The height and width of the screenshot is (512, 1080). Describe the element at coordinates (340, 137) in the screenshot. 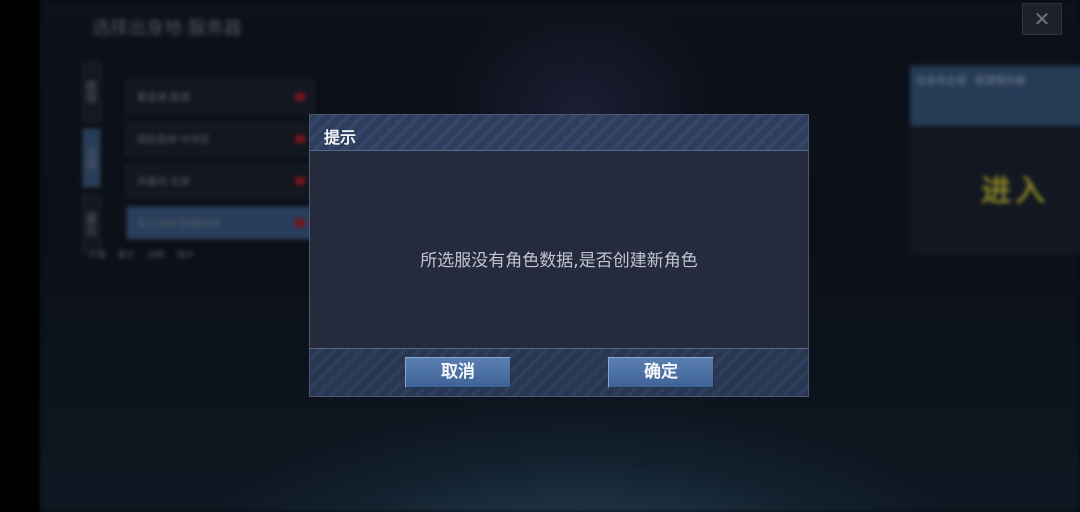

I see `dialog-title: 提示` at that location.